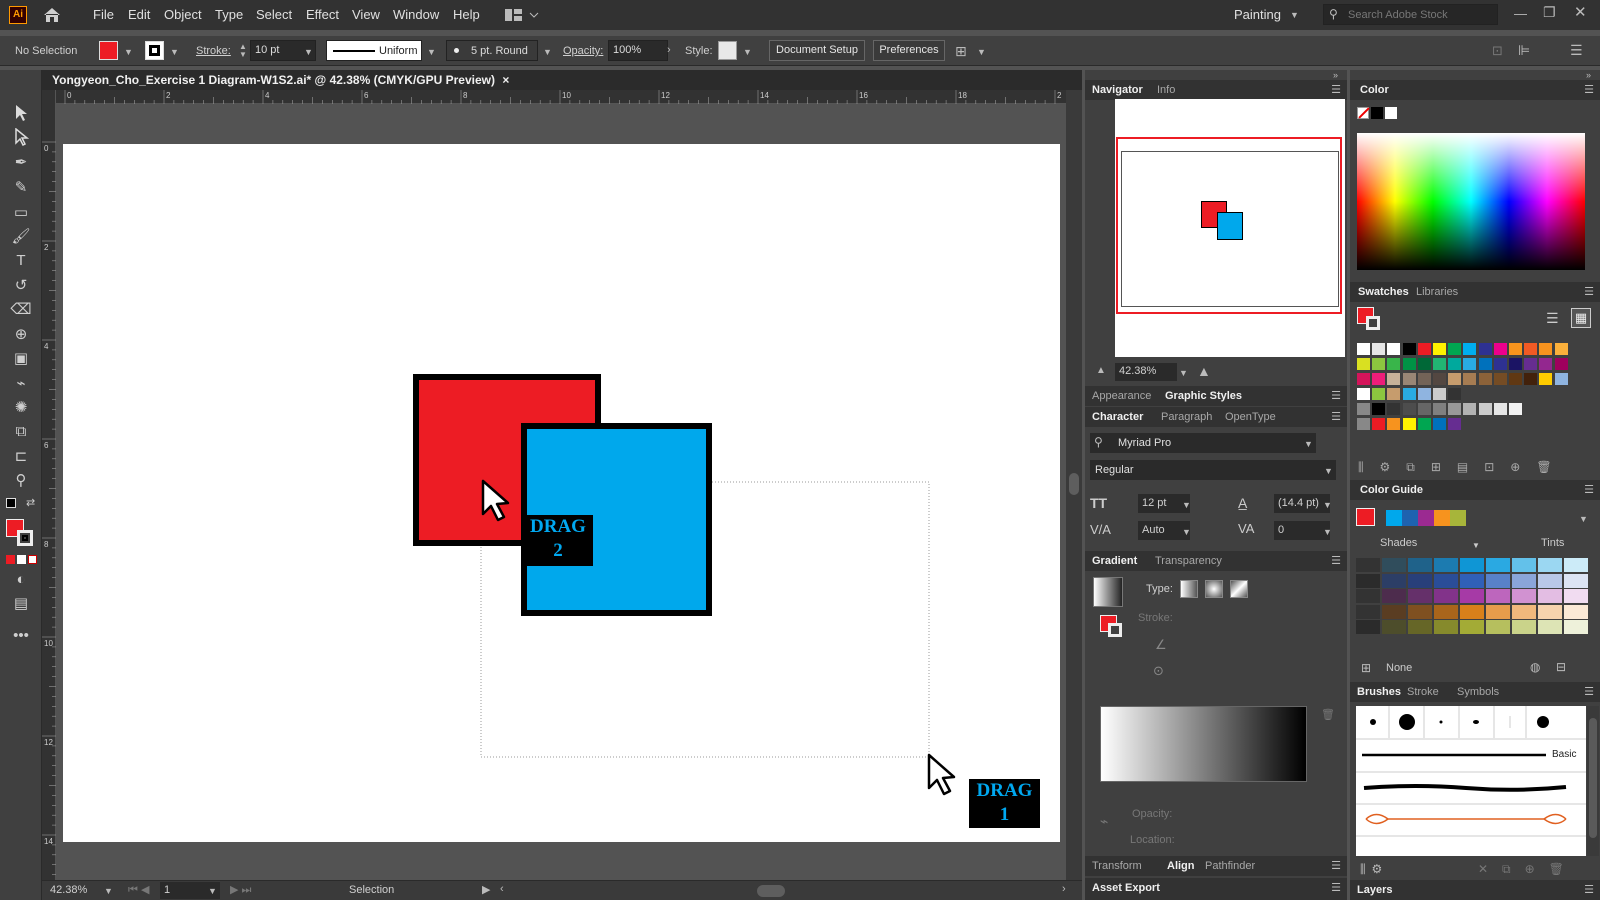 Image resolution: width=1600 pixels, height=900 pixels. Describe the element at coordinates (771, 891) in the screenshot. I see `horizontal-scroll-thumb` at that location.